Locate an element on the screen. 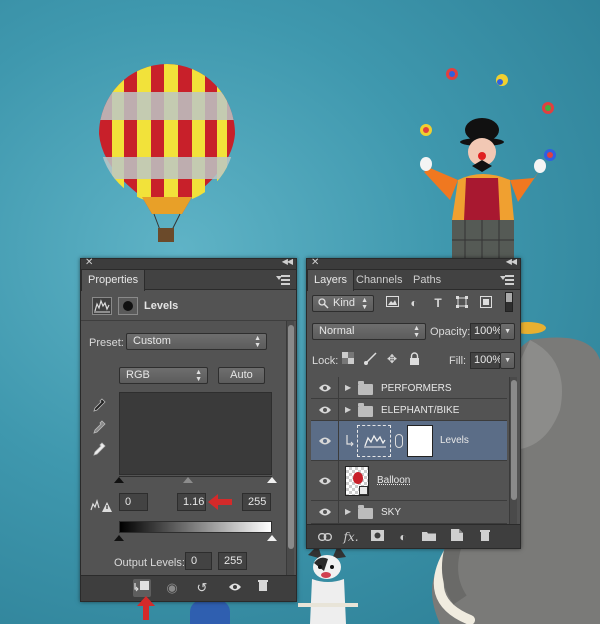 This screenshot has height=624, width=600. layer-row-elephant-bike: ▶ ELEPHANT/BIKE is located at coordinates (409, 410).